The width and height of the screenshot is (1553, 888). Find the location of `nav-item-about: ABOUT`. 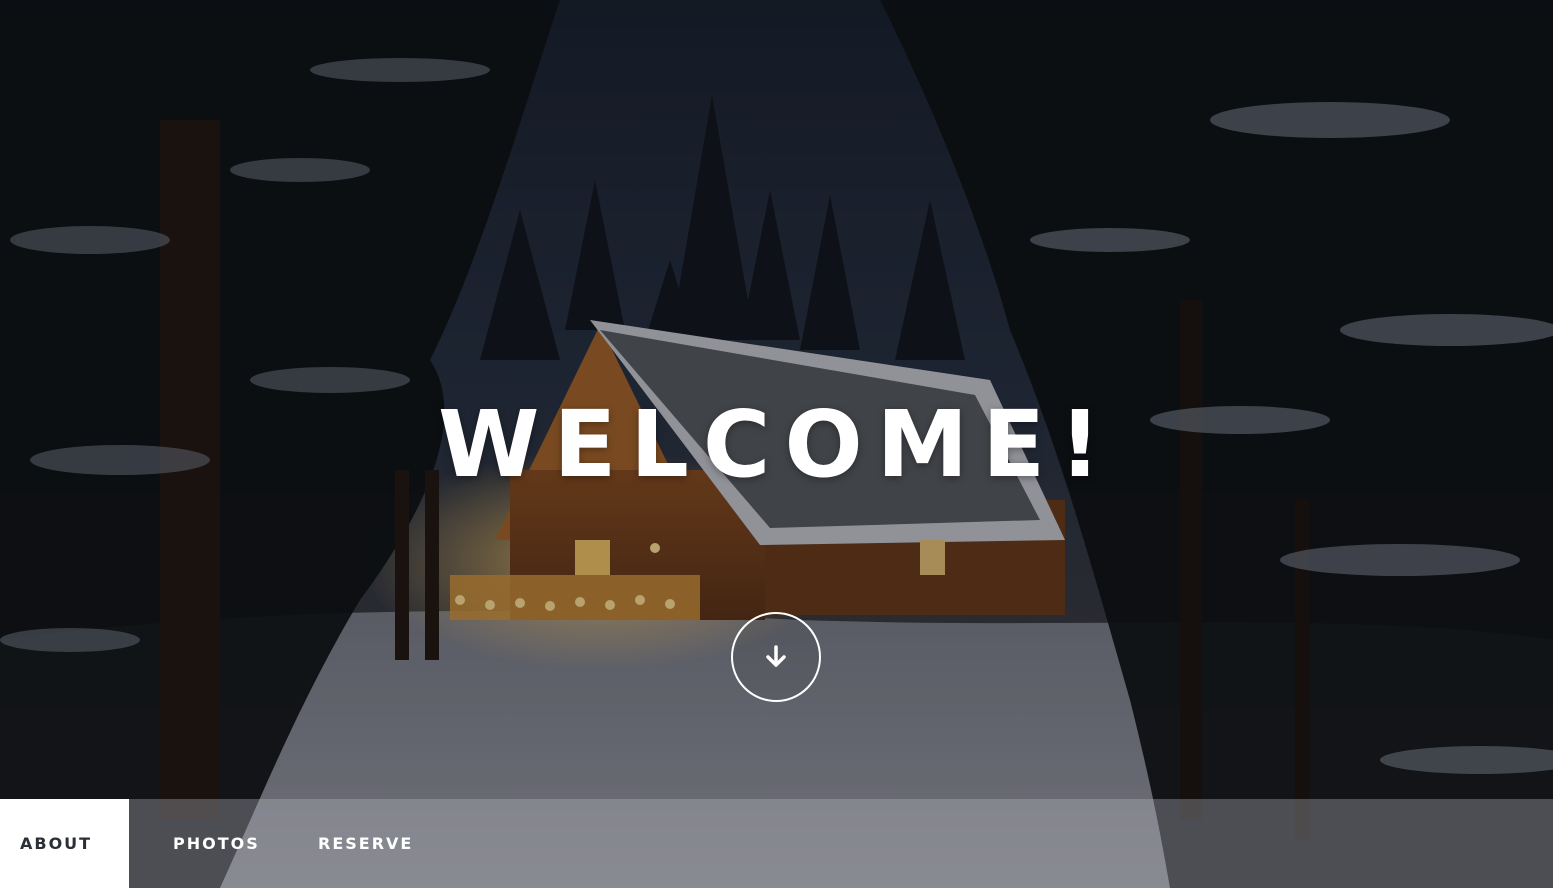

nav-item-about: ABOUT is located at coordinates (64, 843).